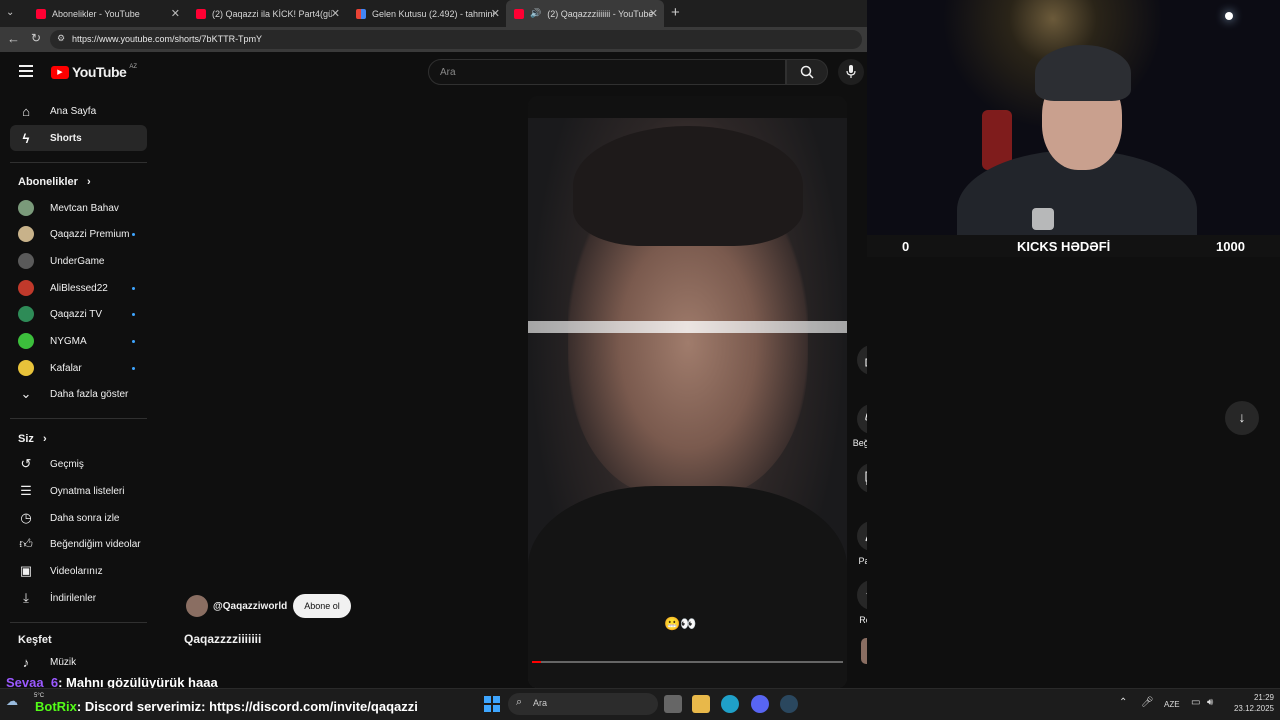 The height and width of the screenshot is (720, 1280). Describe the element at coordinates (492, 704) in the screenshot. I see `start-button` at that location.